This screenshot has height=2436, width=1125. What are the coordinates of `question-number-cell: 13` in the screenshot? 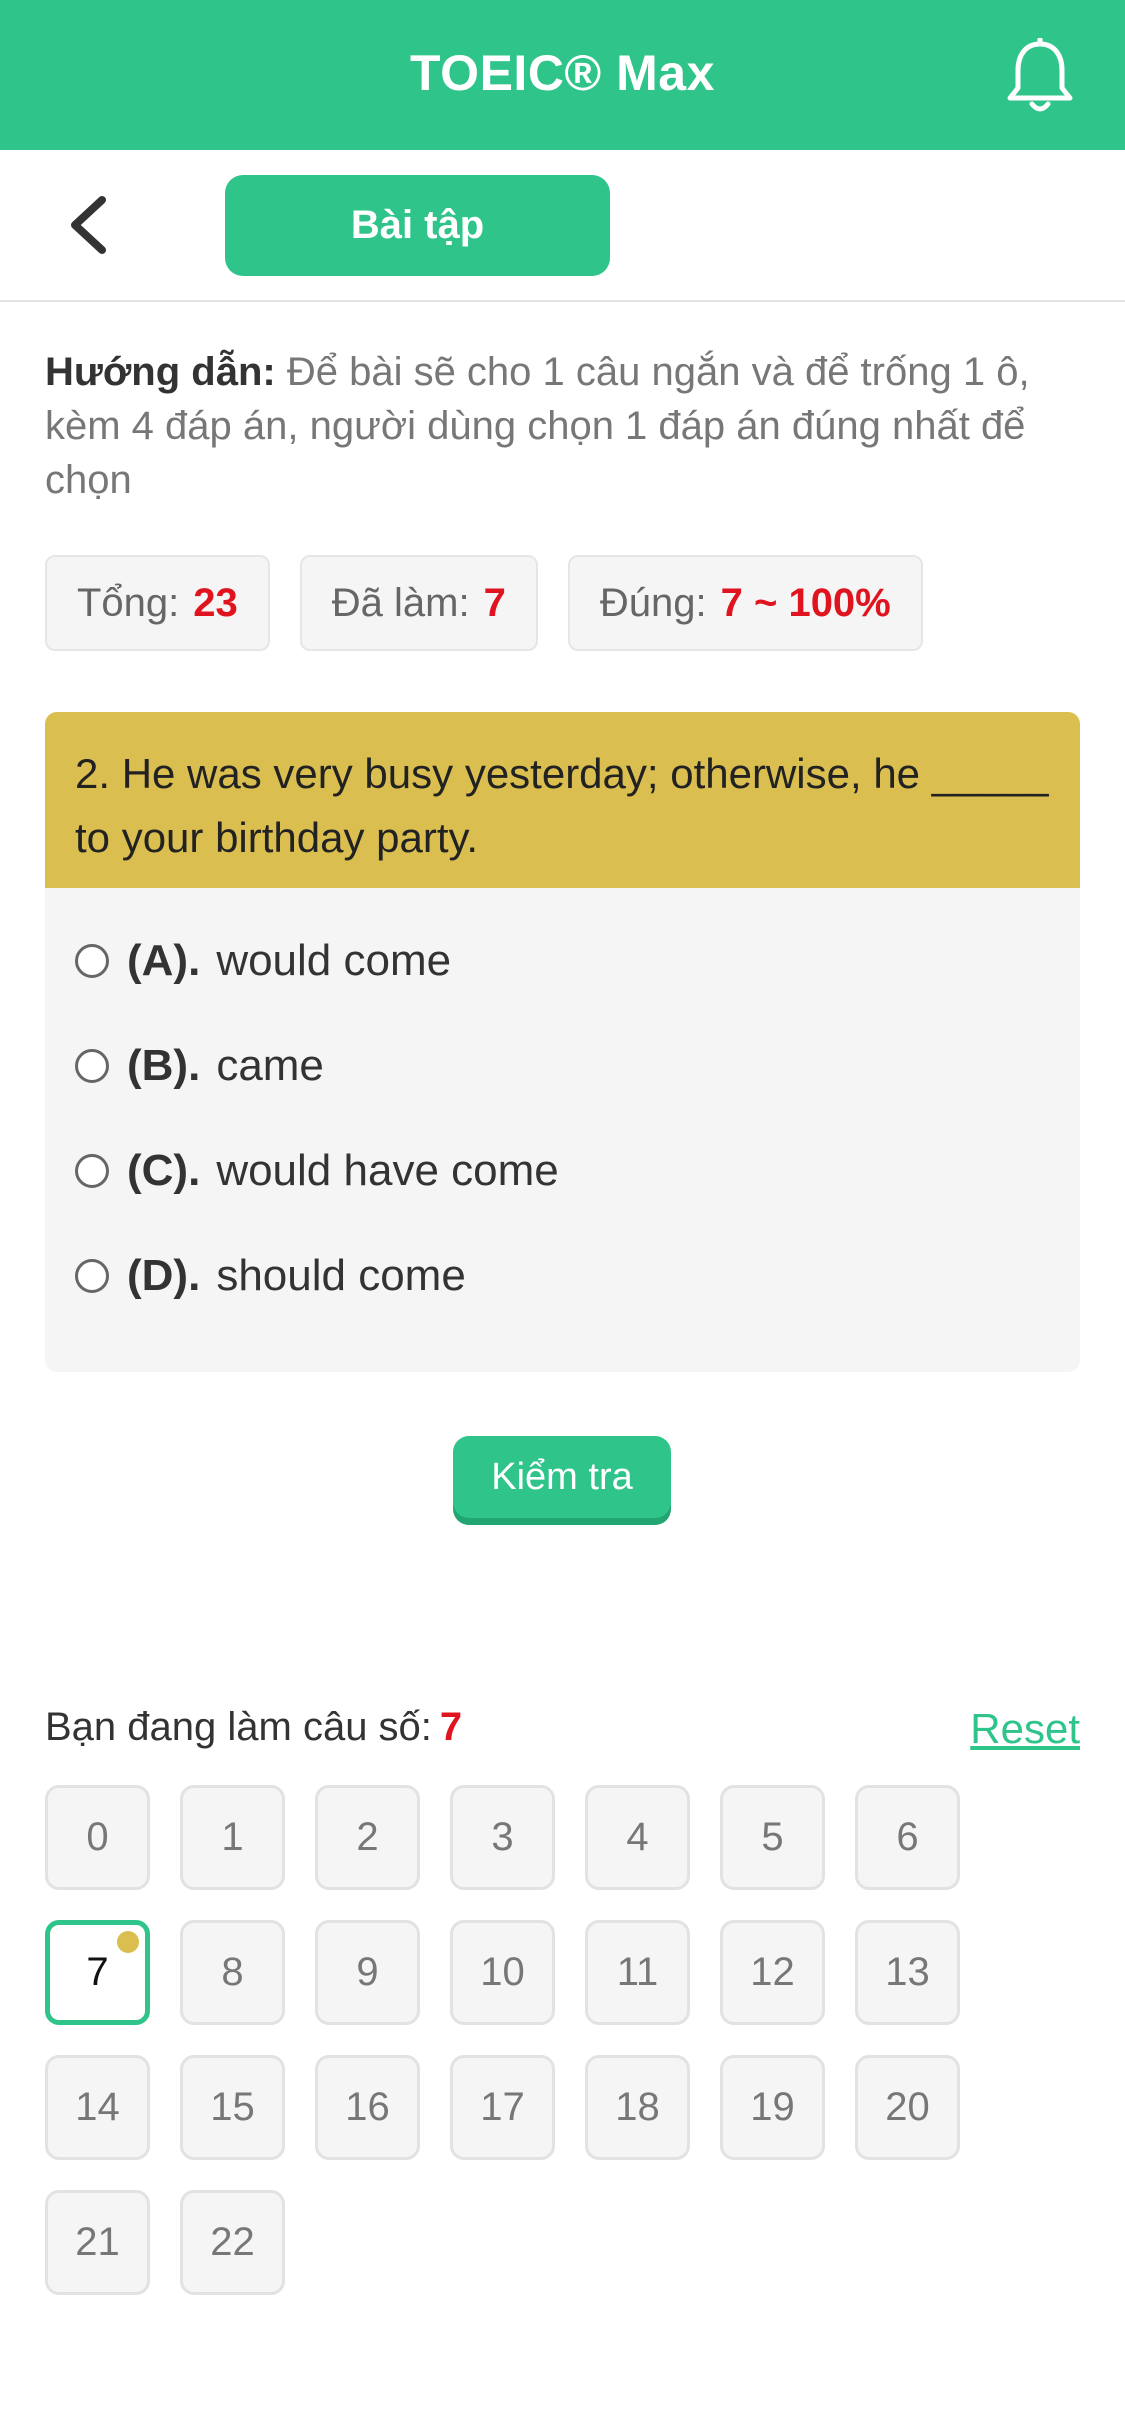 It's located at (907, 1972).